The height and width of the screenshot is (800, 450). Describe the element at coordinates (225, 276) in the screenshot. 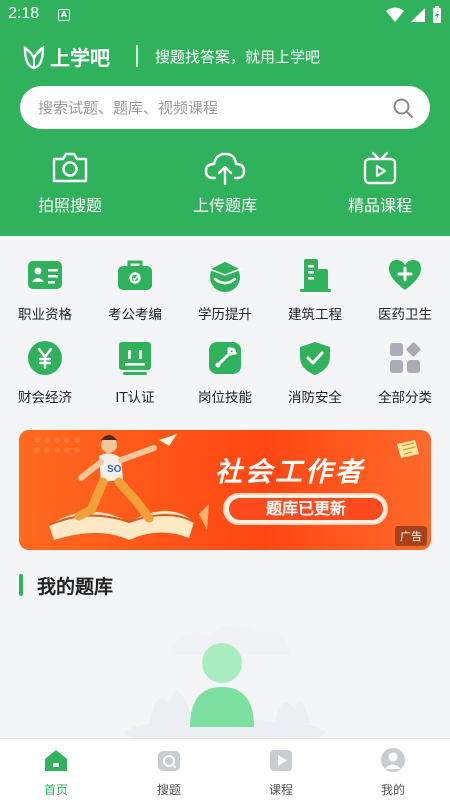

I see `graduation-cap-icon` at that location.